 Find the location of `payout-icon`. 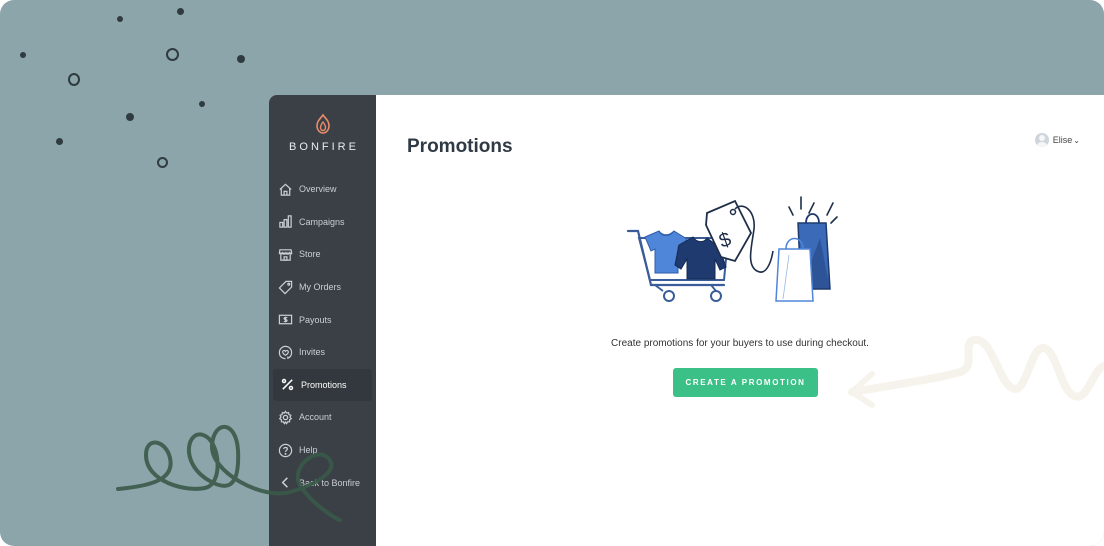

payout-icon is located at coordinates (285, 319).